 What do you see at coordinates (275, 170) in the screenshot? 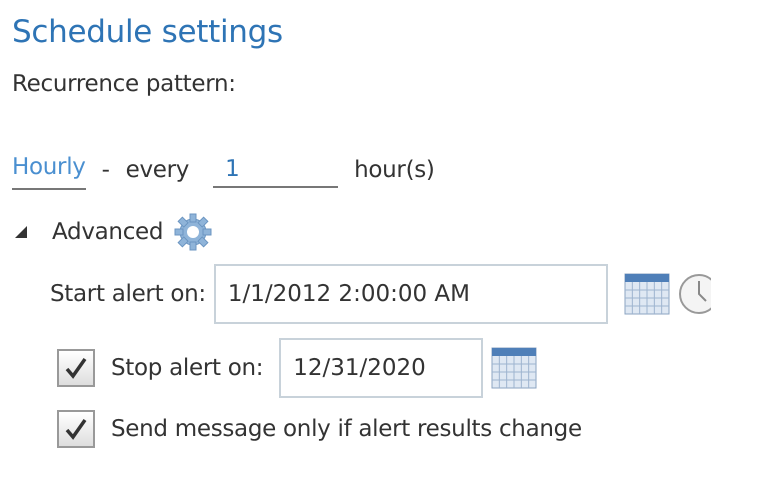
I see `interval-field: 1` at bounding box center [275, 170].